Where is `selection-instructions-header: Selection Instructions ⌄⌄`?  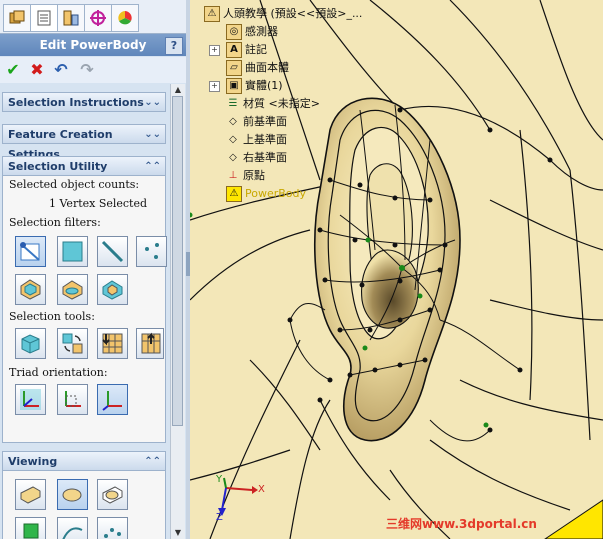 selection-instructions-header: Selection Instructions ⌄⌄ is located at coordinates (84, 102).